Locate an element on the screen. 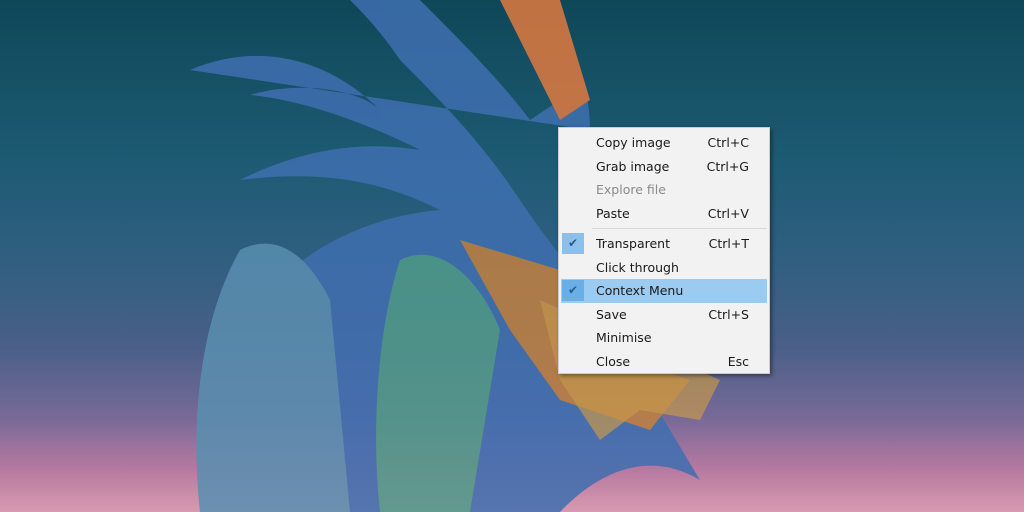 This screenshot has width=1024, height=512. menu-item-label: Click through is located at coordinates (637, 267).